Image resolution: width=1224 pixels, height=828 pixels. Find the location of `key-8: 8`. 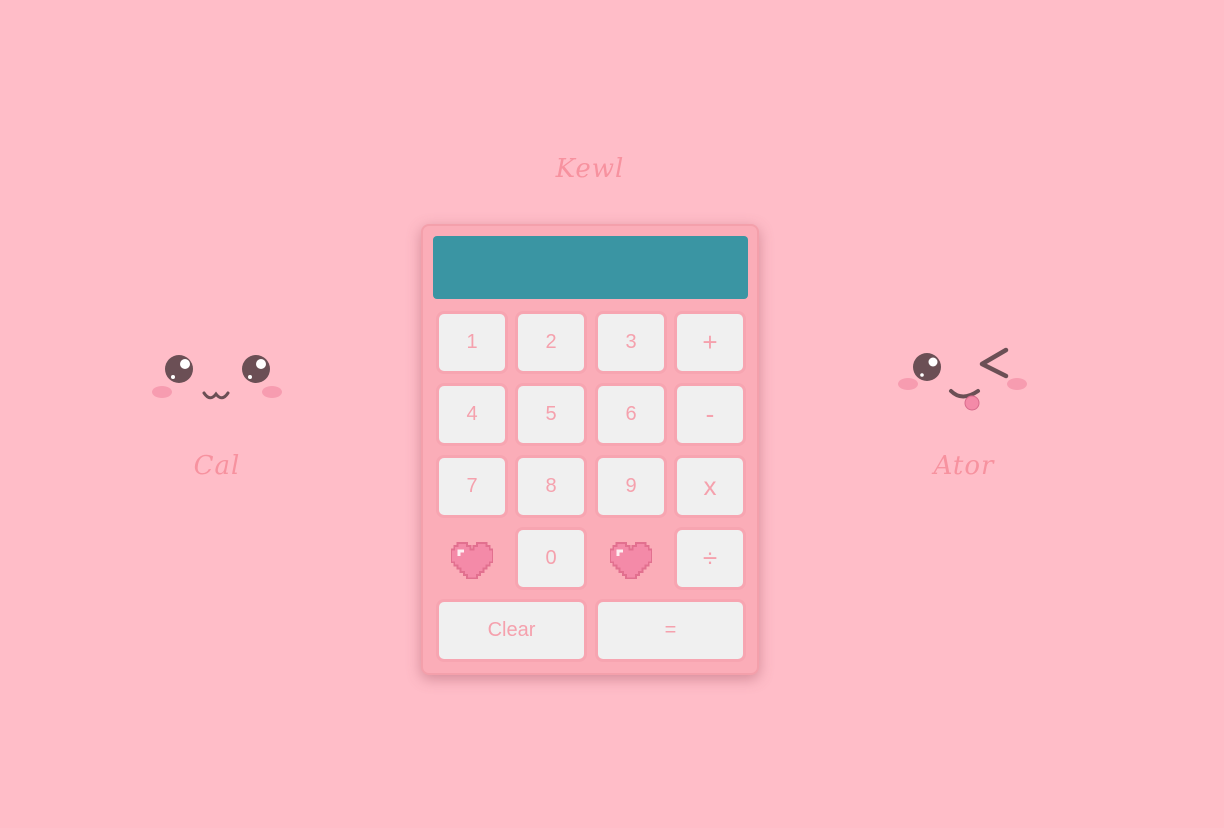

key-8: 8 is located at coordinates (551, 486).